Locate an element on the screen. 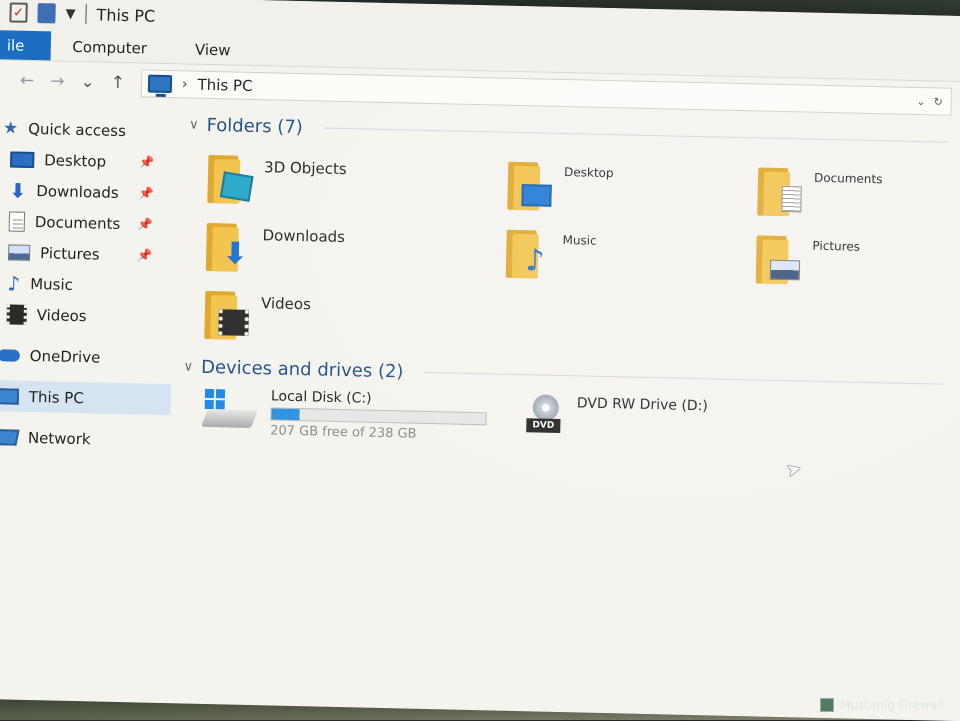 This screenshot has width=960, height=721. breadcrumb: This PC is located at coordinates (224, 85).